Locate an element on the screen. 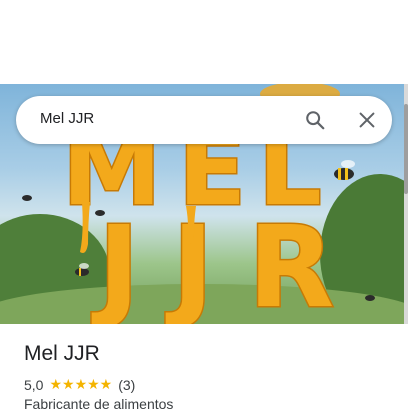  svg-text: J is located at coordinates (115, 263).